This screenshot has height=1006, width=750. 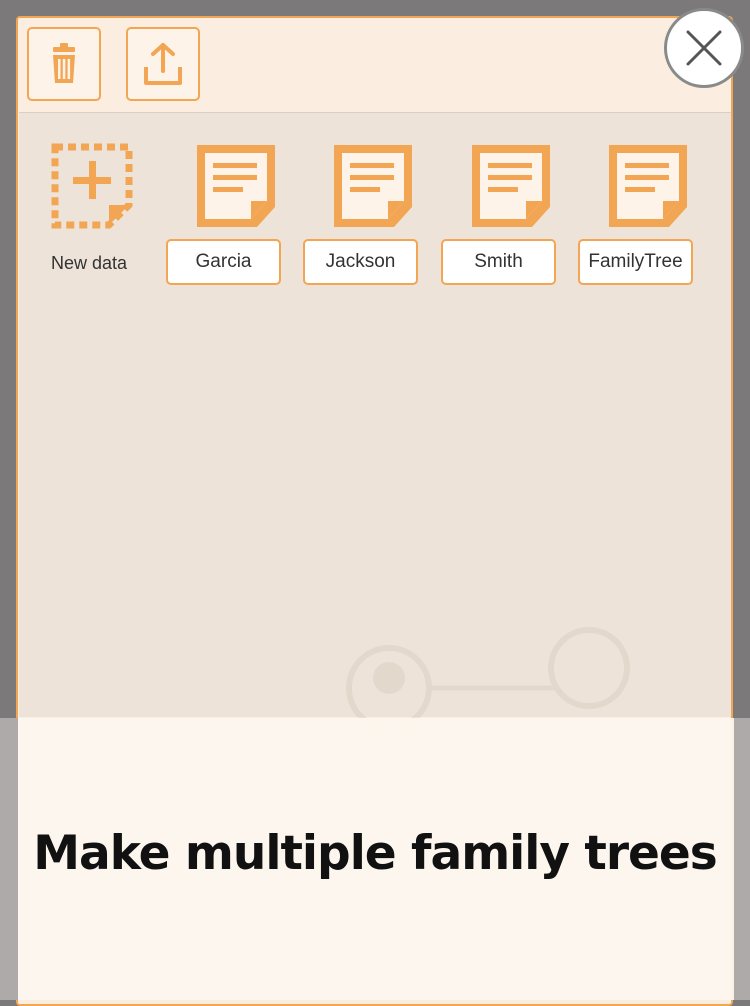 What do you see at coordinates (488, 677) in the screenshot?
I see `background-family-tree-graphic` at bounding box center [488, 677].